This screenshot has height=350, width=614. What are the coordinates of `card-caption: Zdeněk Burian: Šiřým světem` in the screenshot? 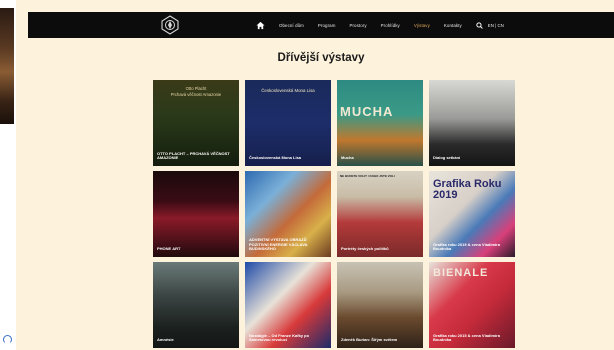 It's located at (369, 340).